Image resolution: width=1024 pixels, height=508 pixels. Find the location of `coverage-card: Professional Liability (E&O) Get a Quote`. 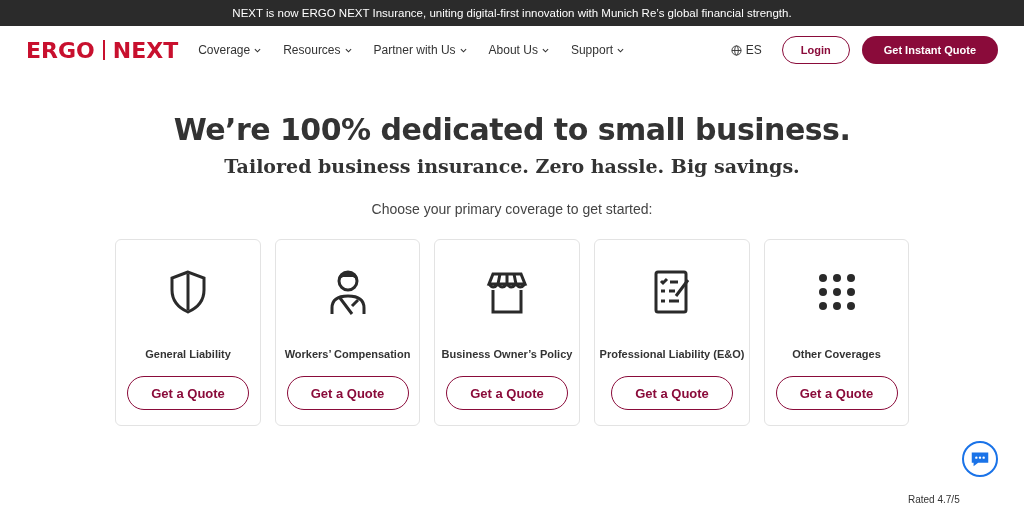

coverage-card: Professional Liability (E&O) Get a Quote is located at coordinates (672, 332).